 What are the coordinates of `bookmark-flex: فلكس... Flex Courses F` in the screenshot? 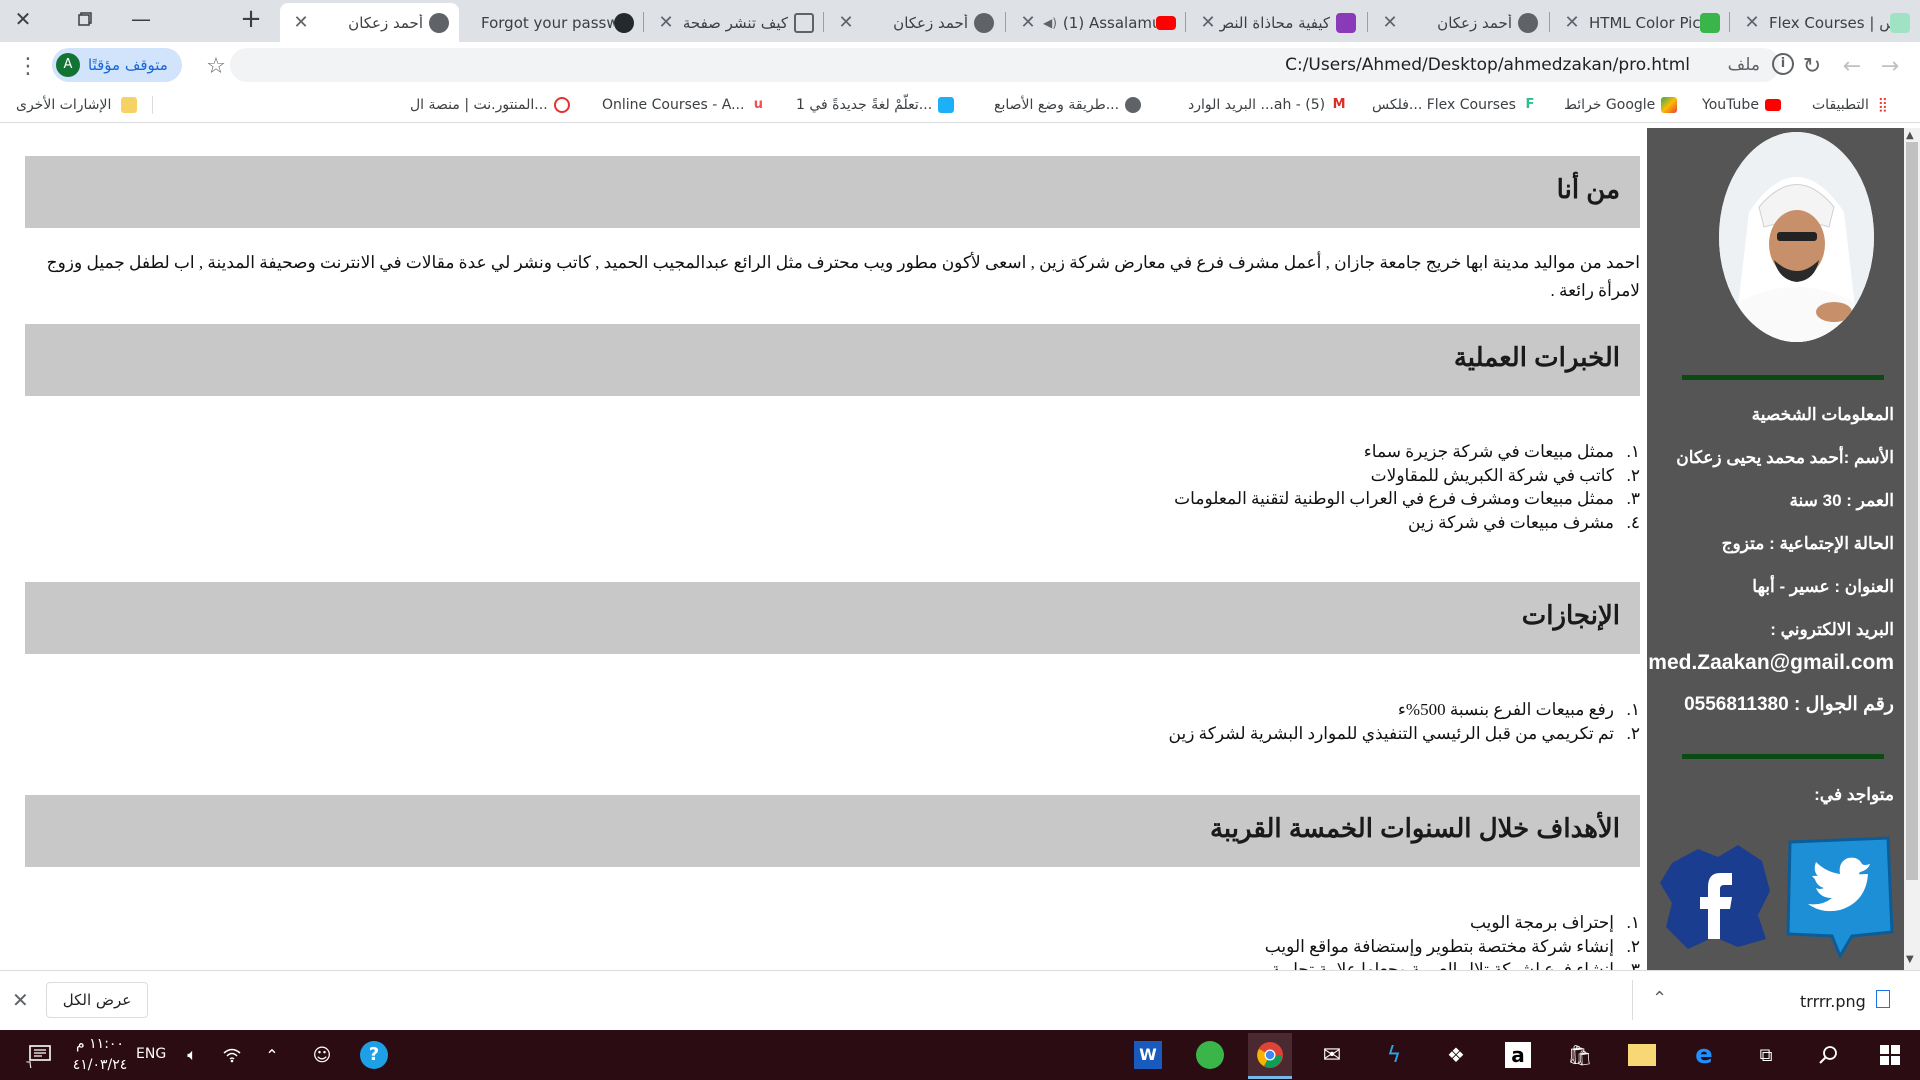 It's located at (1455, 105).